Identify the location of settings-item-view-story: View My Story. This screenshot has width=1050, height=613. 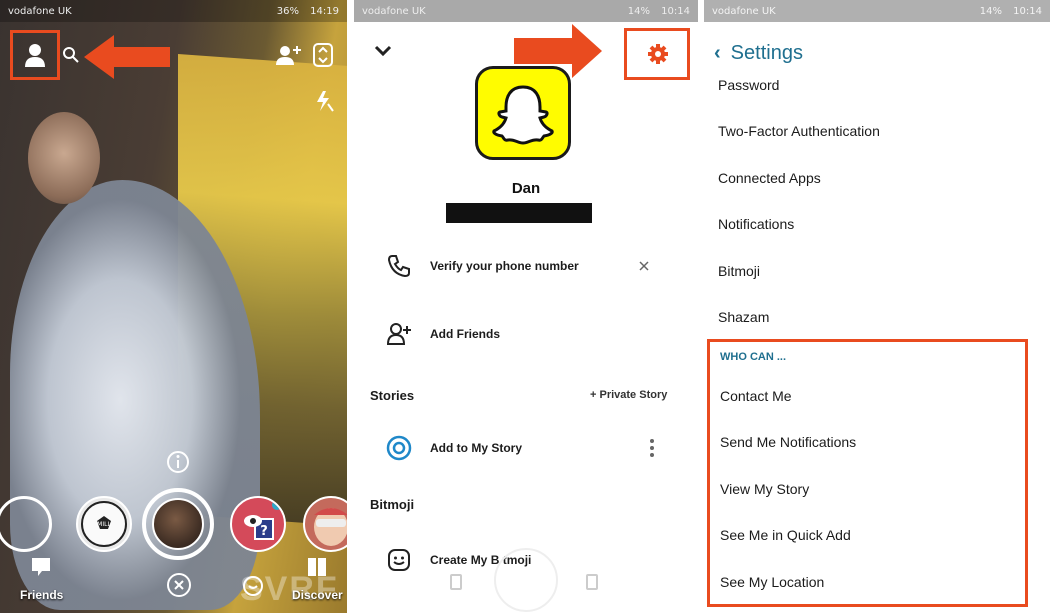
(764, 489).